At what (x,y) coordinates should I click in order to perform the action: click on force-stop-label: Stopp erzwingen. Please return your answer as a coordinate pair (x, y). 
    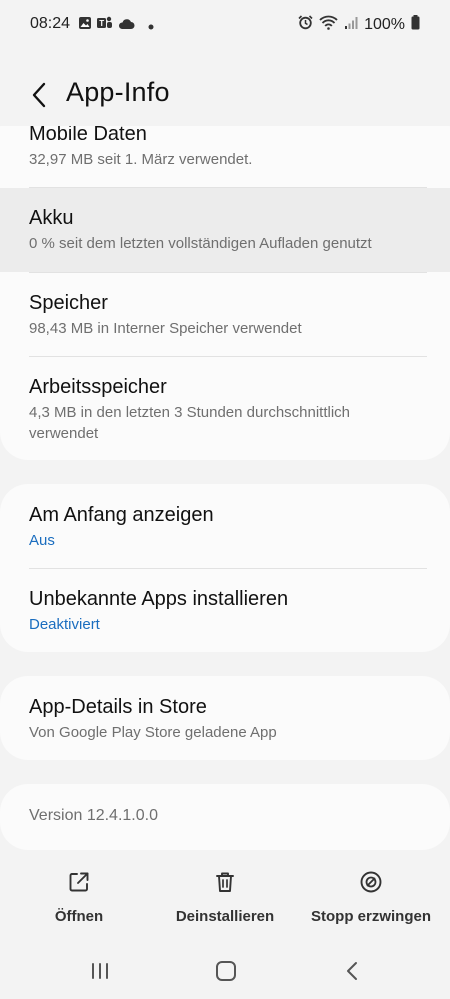
    Looking at the image, I should click on (371, 916).